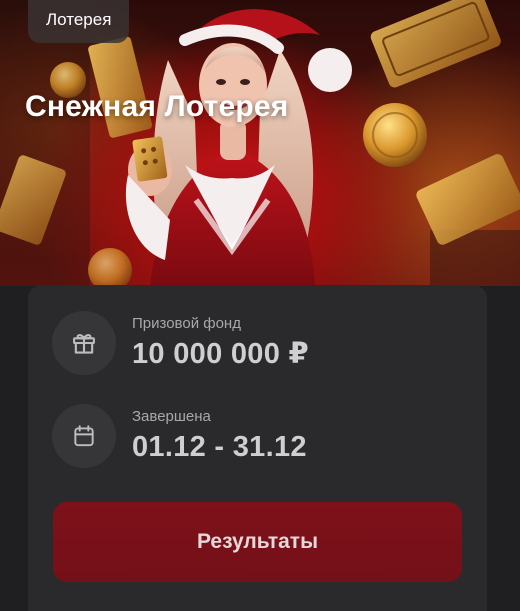  What do you see at coordinates (171, 416) in the screenshot?
I see `status-label: Завершена` at bounding box center [171, 416].